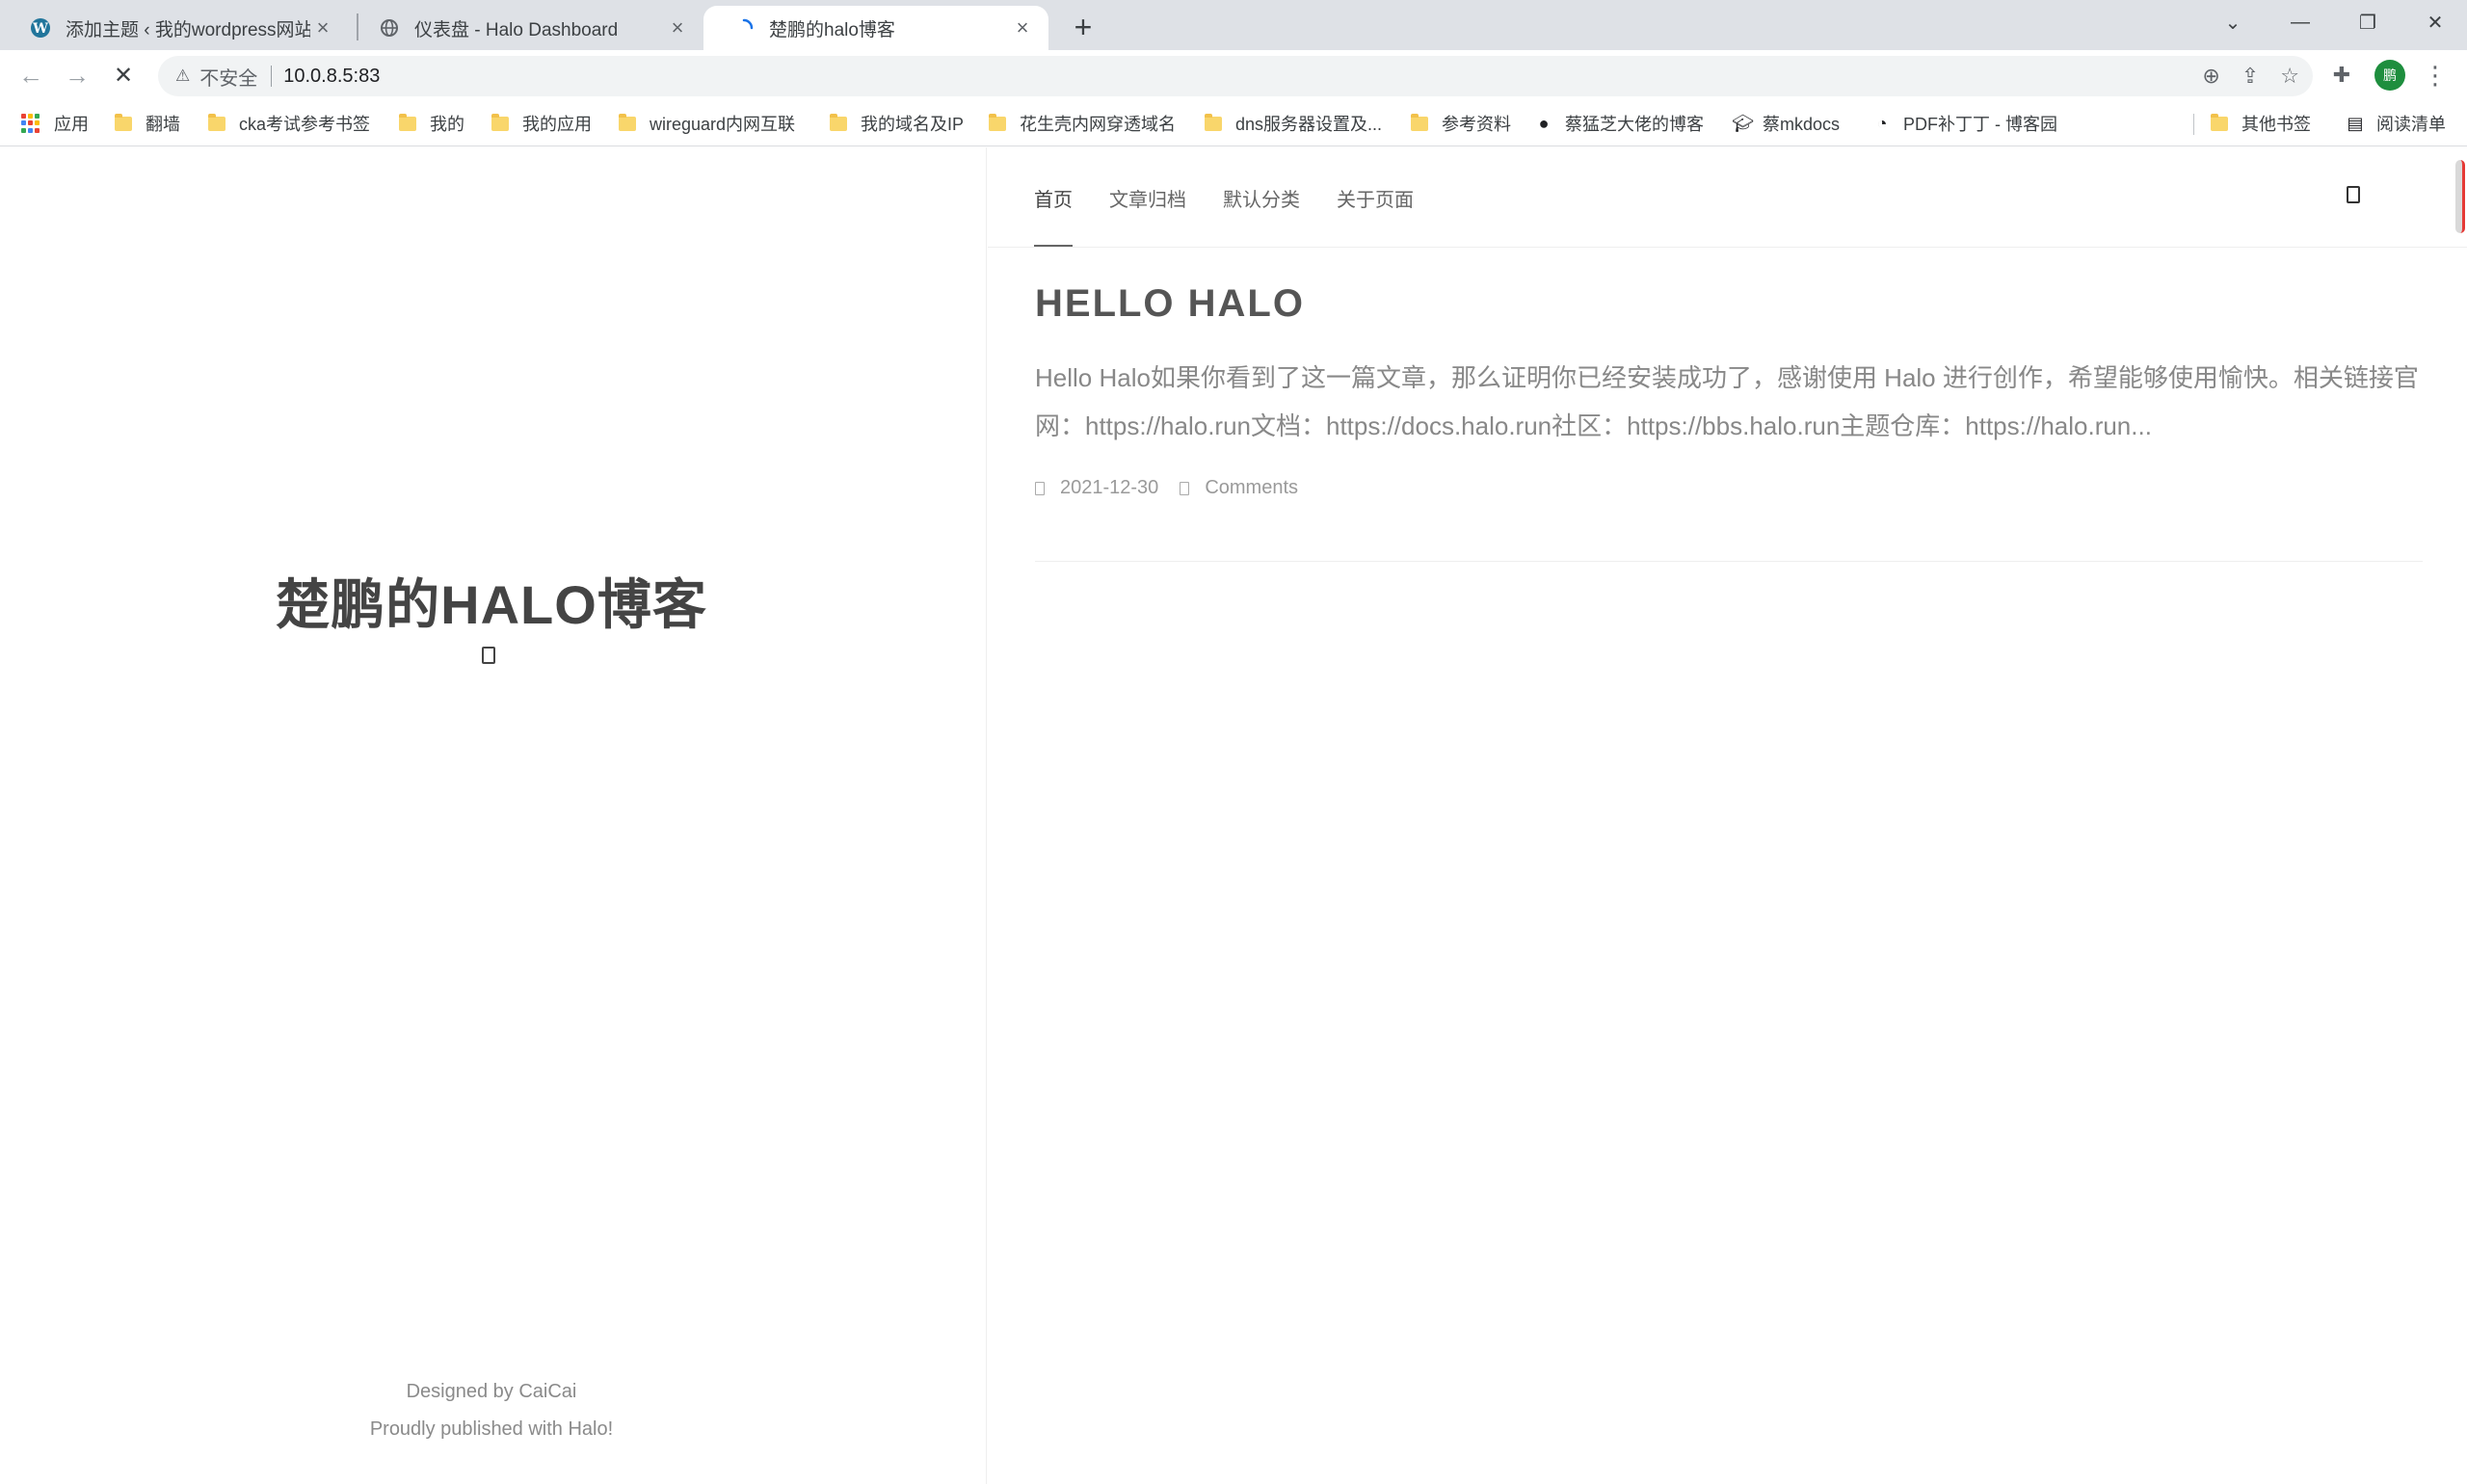 This screenshot has width=2467, height=1484. I want to click on nav-item-about: 关于页面, so click(1375, 197).